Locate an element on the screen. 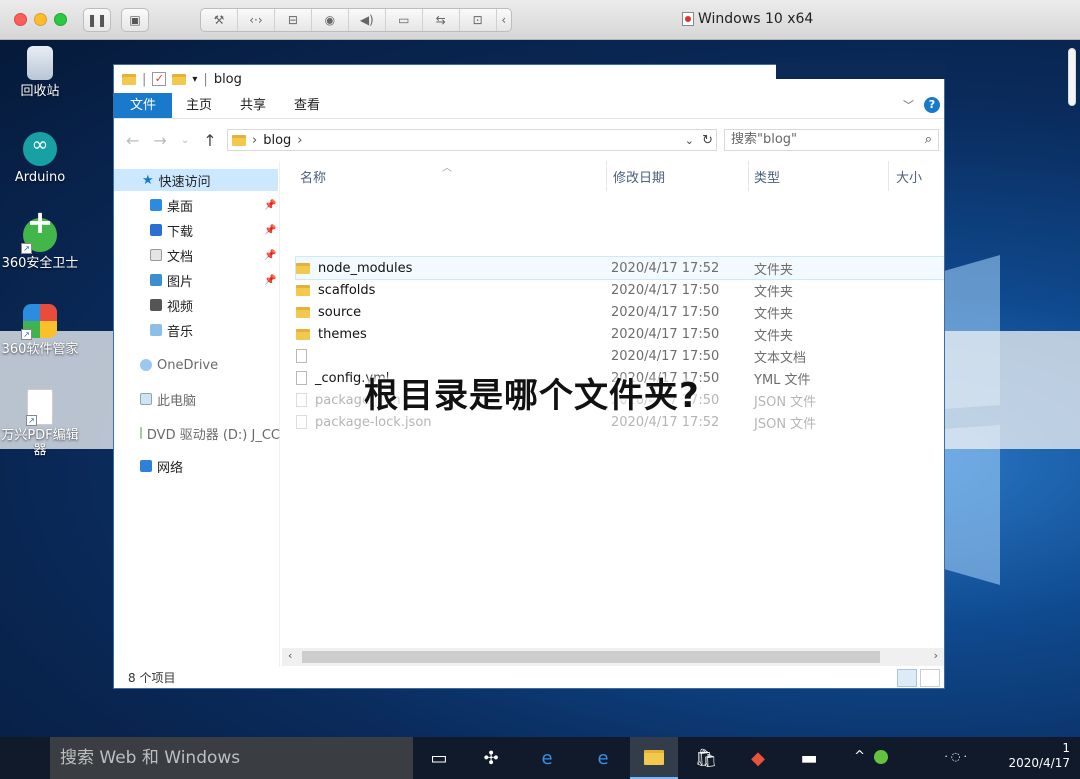 Image resolution: width=1080 pixels, height=779 pixels. breadcrumb-blog: blog is located at coordinates (277, 140).